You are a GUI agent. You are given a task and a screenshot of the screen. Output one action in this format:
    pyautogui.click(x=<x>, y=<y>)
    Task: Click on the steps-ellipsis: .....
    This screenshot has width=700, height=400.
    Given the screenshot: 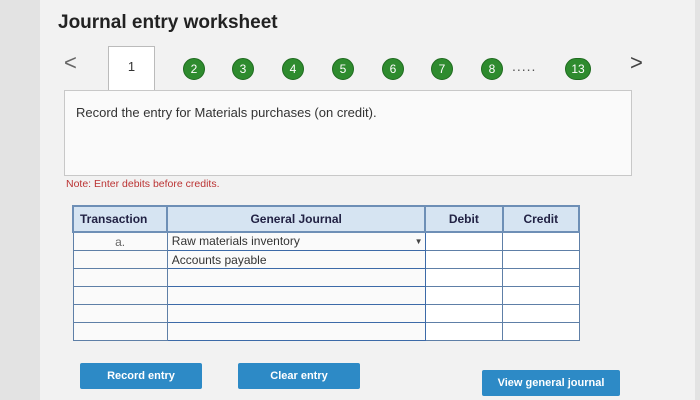 What is the action you would take?
    pyautogui.click(x=524, y=66)
    